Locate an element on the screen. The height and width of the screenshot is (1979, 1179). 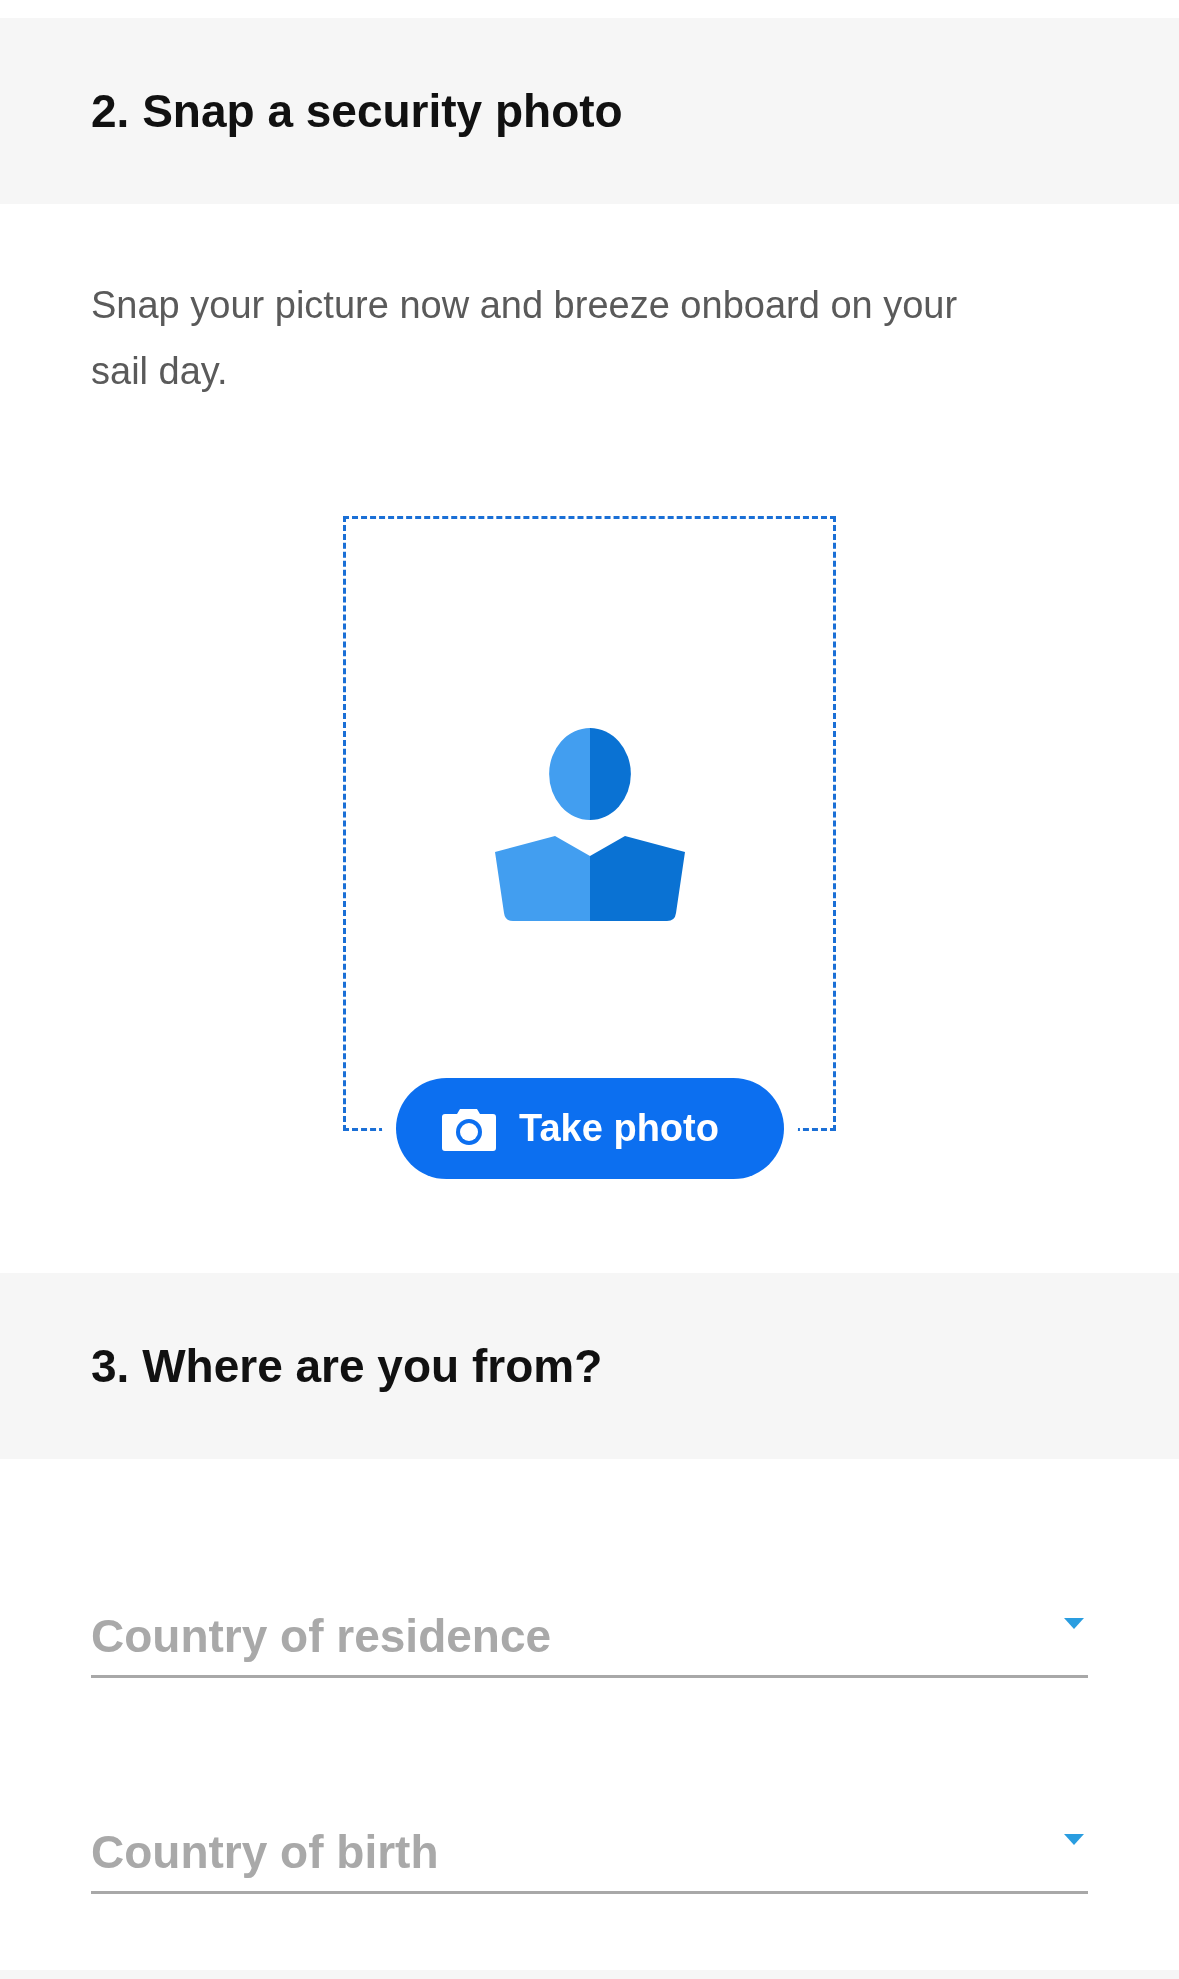
dropdown-field: Country of residence is located at coordinates (589, 1641).